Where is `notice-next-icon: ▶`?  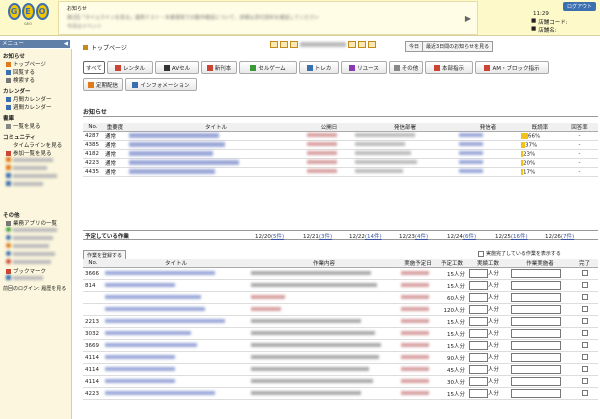 notice-next-icon: ▶ is located at coordinates (468, 18).